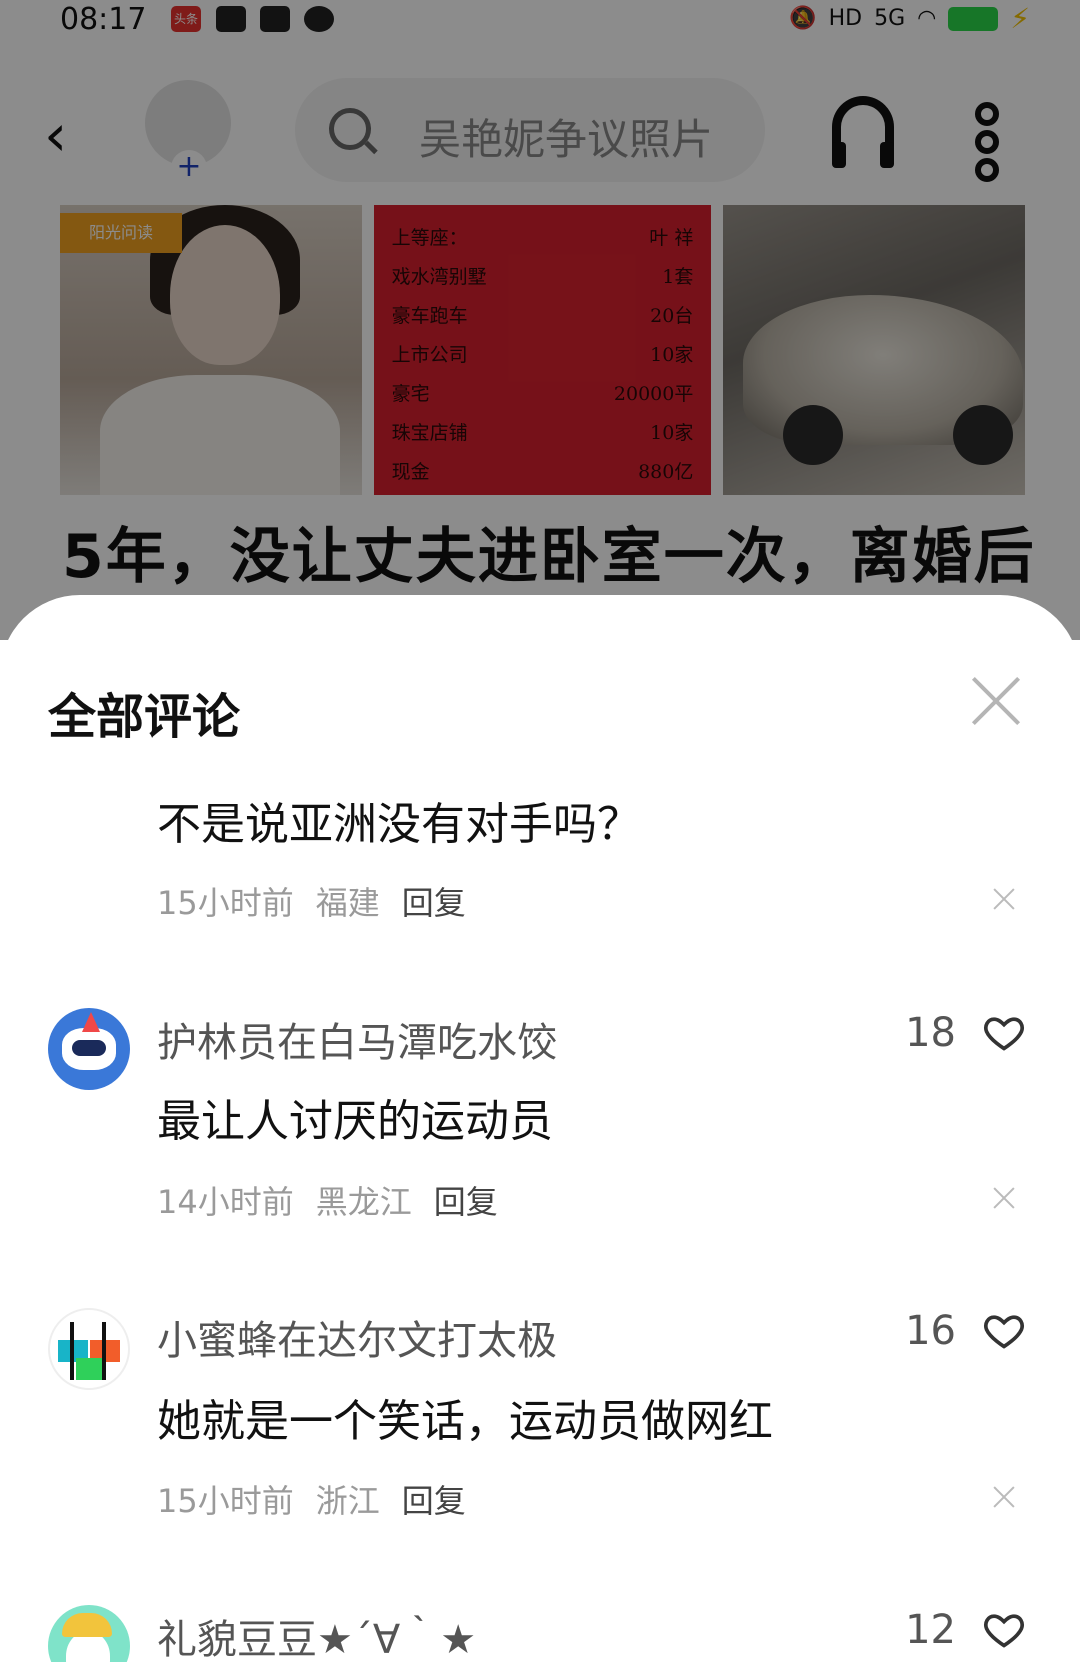  Describe the element at coordinates (357, 1337) in the screenshot. I see `comment-username: 小蜜蜂在达尔文打太极` at that location.